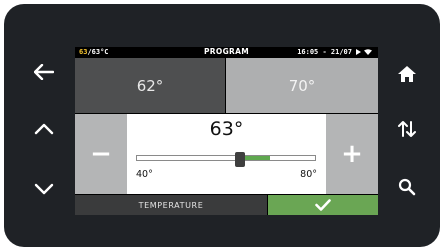 The height and width of the screenshot is (251, 444). I want to click on down-button, so click(44, 189).